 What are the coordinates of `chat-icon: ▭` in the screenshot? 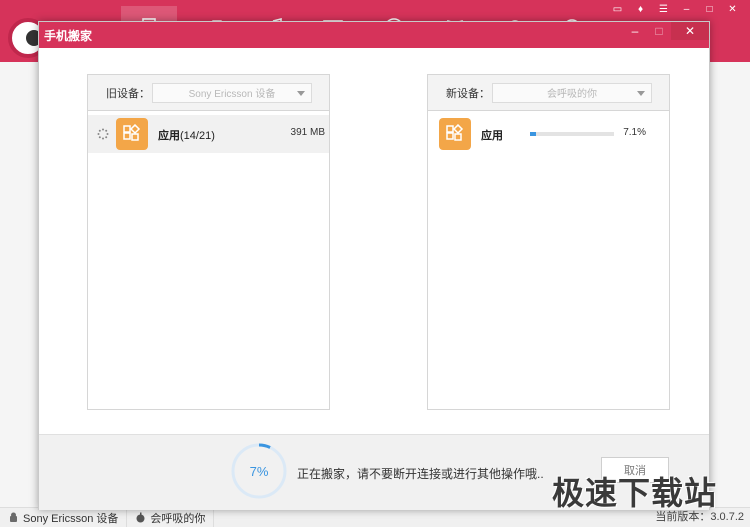 It's located at (617, 9).